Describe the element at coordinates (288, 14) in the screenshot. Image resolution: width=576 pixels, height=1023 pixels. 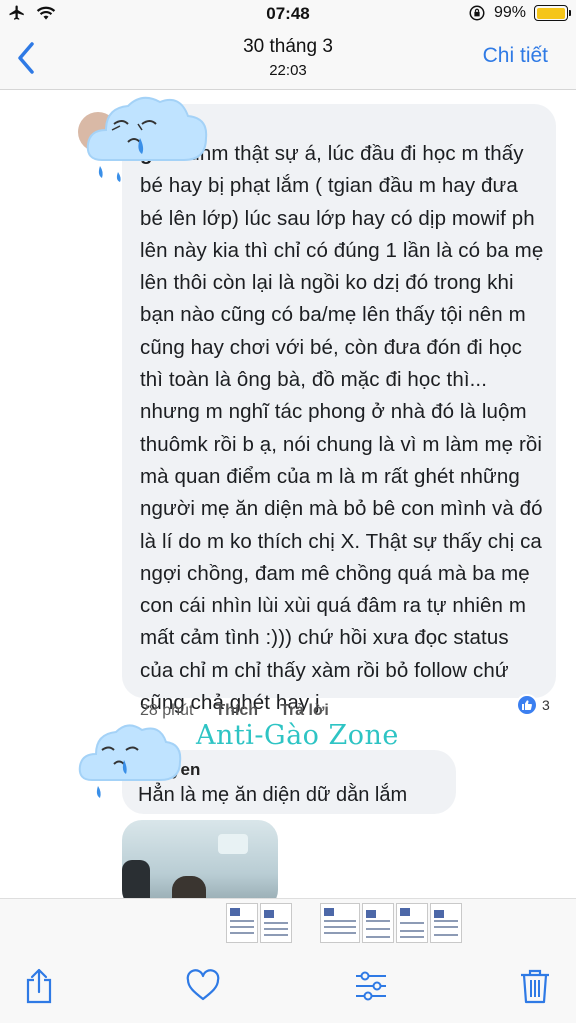
I see `status-bar: 07:48 99%` at that location.